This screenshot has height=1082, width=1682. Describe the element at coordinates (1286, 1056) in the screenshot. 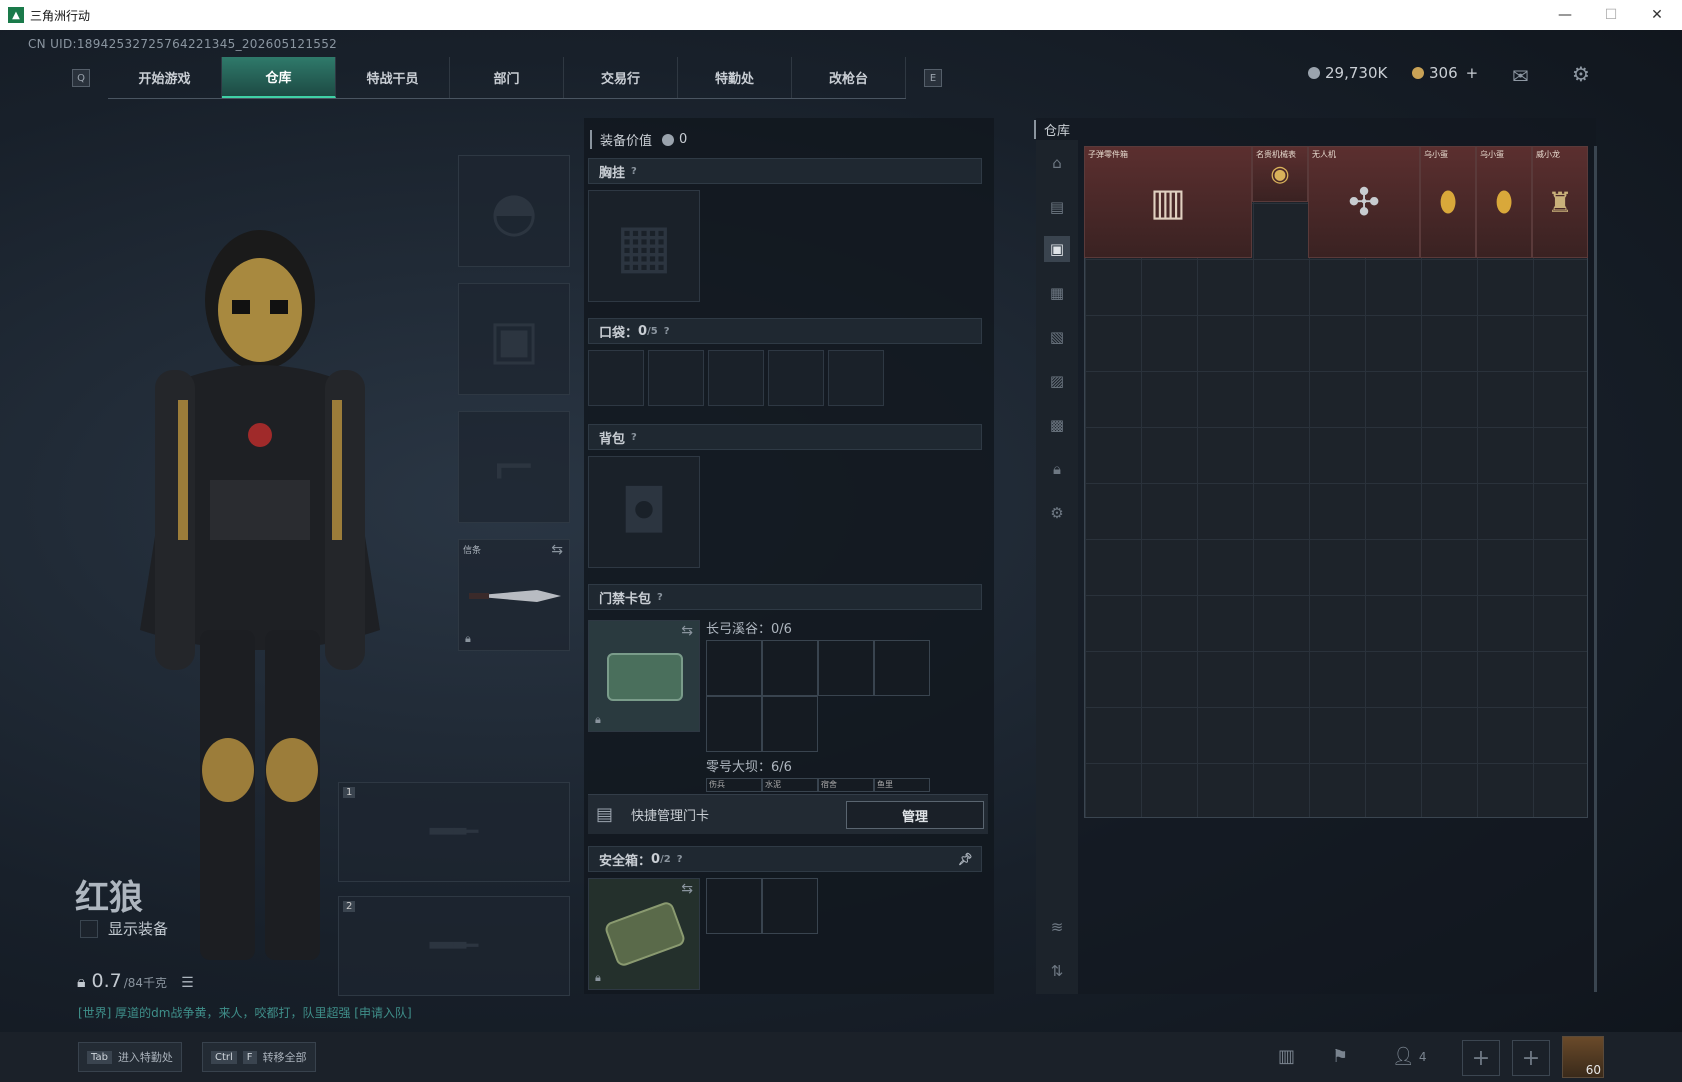

I see `stats-icon: ▥` at that location.